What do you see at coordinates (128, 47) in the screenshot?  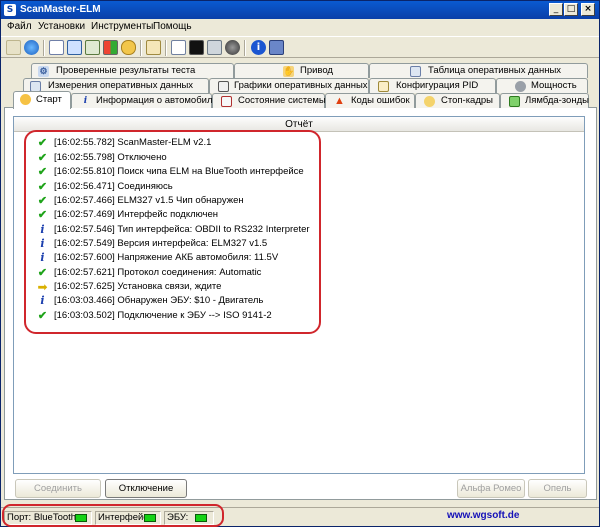 I see `person-icon` at bounding box center [128, 47].